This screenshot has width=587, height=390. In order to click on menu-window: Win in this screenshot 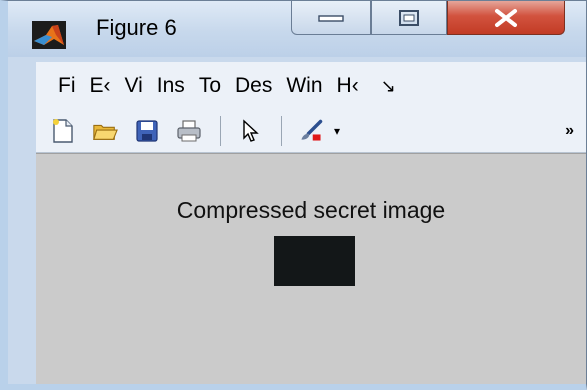, I will do `click(311, 86)`.